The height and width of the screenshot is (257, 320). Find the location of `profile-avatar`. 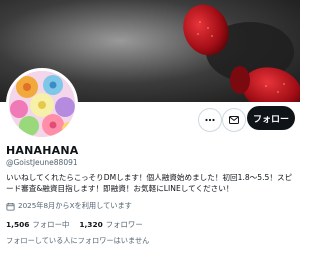

profile-avatar is located at coordinates (42, 104).